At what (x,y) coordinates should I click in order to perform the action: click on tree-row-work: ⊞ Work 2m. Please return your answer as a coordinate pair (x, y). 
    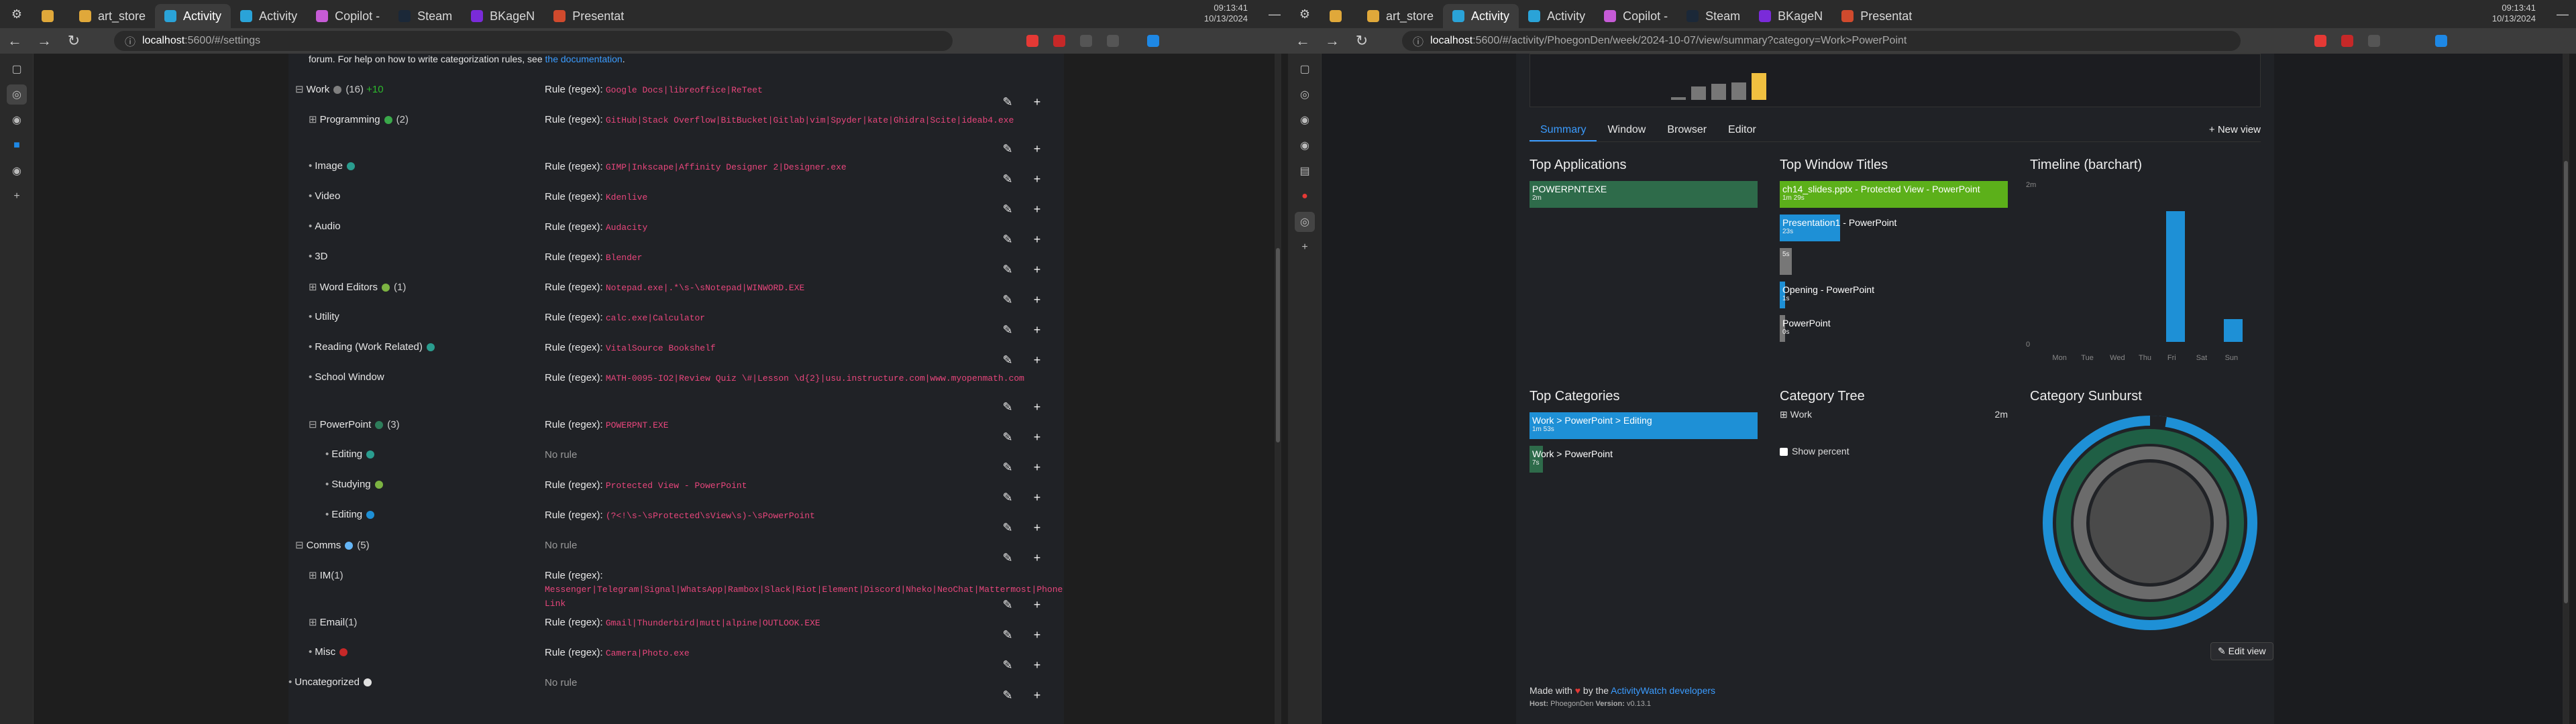
    Looking at the image, I should click on (1894, 414).